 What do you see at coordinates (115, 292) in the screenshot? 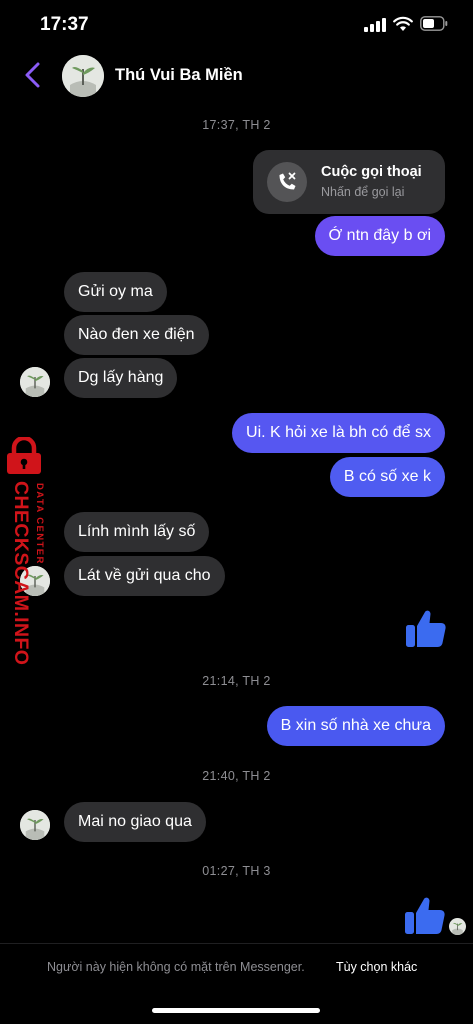
I see `message-bubble-in: Gửi oy ma` at bounding box center [115, 292].